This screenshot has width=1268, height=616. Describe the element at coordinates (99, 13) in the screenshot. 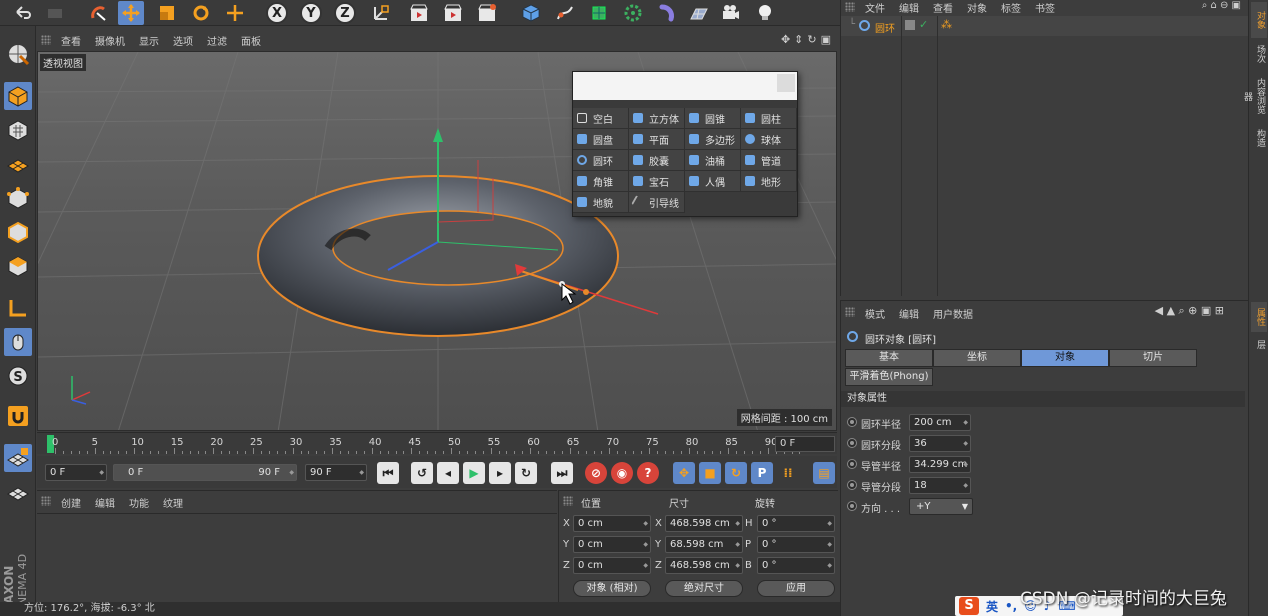

I see `live-select-icon` at that location.